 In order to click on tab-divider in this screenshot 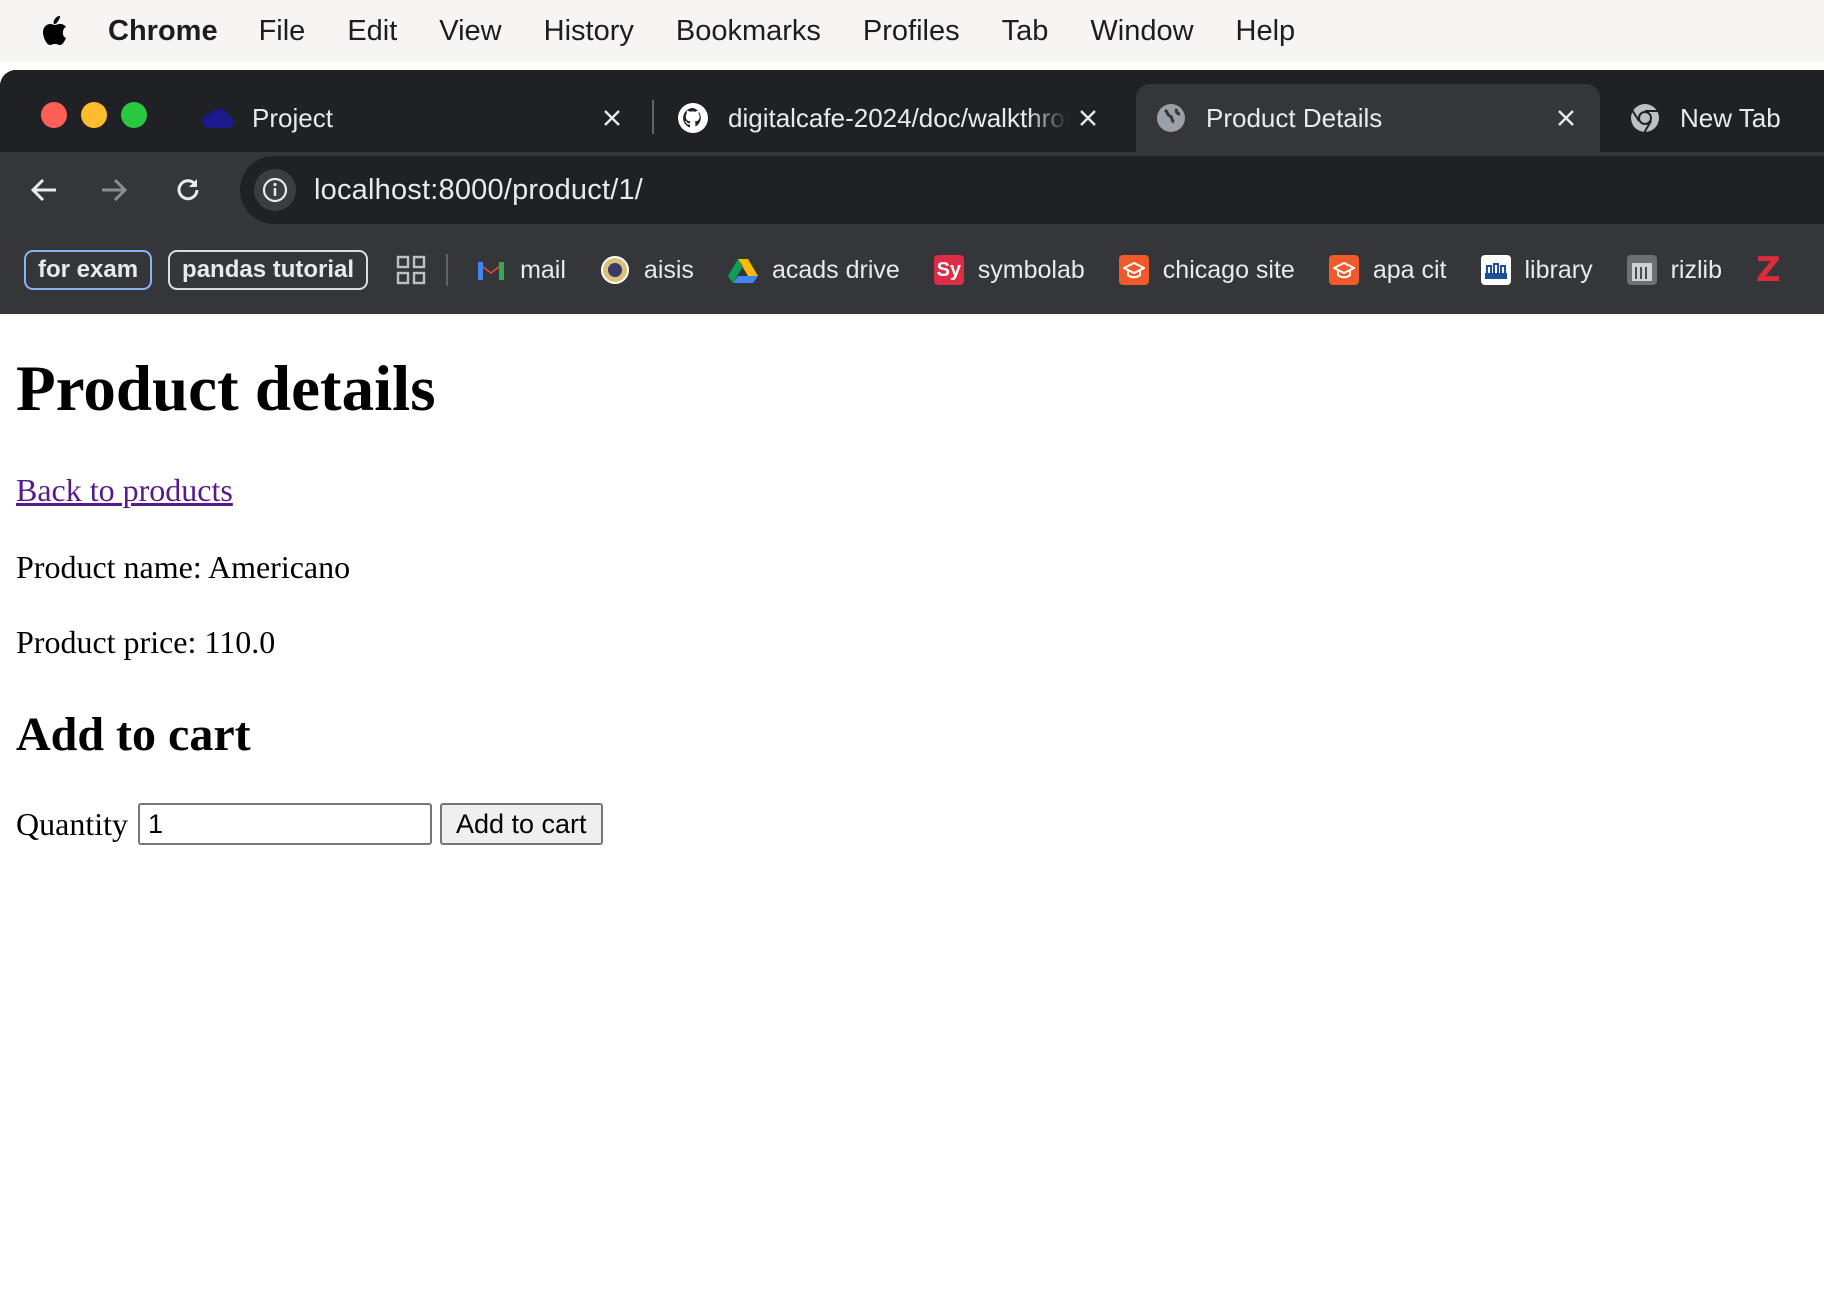, I will do `click(653, 117)`.